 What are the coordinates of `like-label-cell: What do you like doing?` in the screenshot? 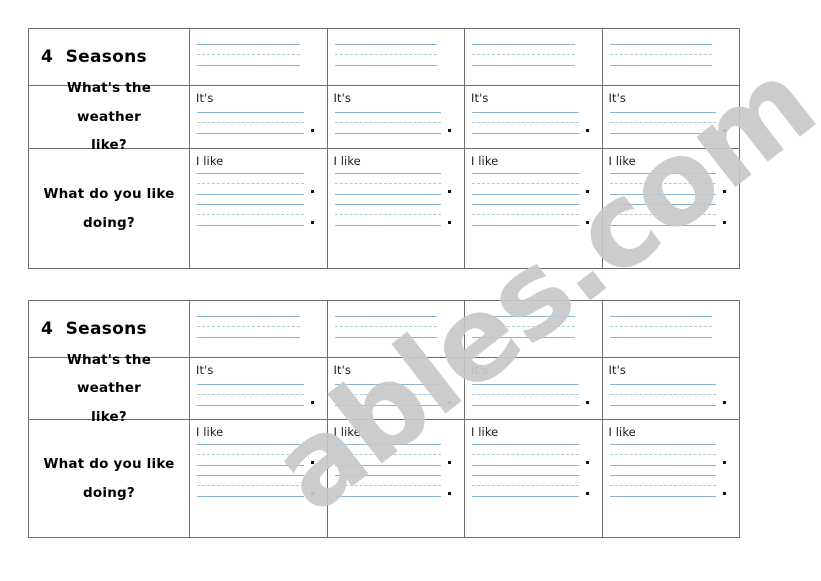 It's located at (109, 208).